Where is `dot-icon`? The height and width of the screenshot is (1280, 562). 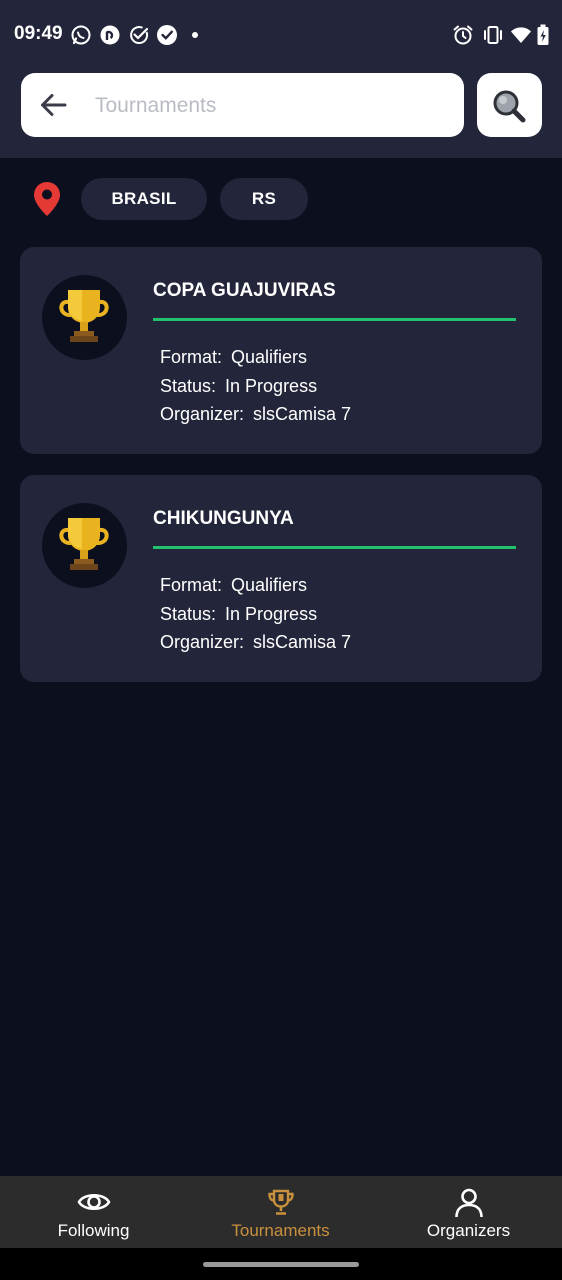
dot-icon is located at coordinates (195, 35).